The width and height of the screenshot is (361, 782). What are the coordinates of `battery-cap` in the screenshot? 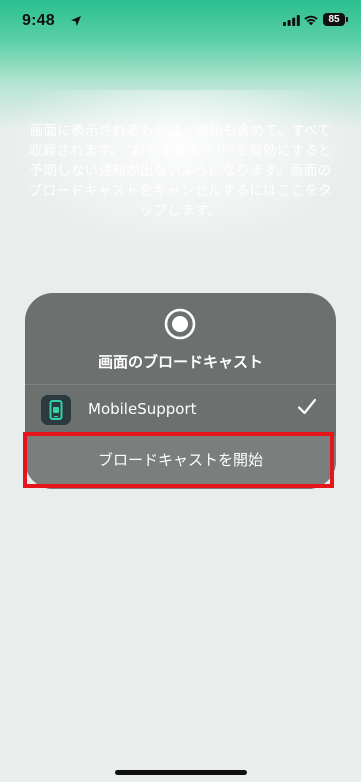 It's located at (347, 19).